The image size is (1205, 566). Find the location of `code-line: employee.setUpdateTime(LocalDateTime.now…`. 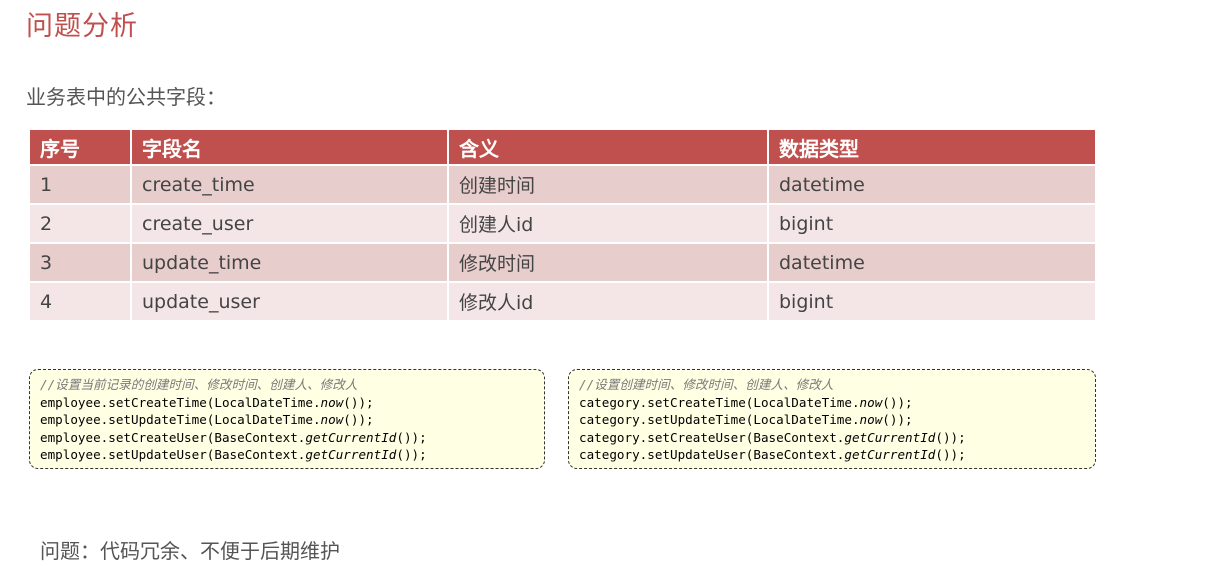

code-line: employee.setUpdateTime(LocalDateTime.now… is located at coordinates (207, 420).